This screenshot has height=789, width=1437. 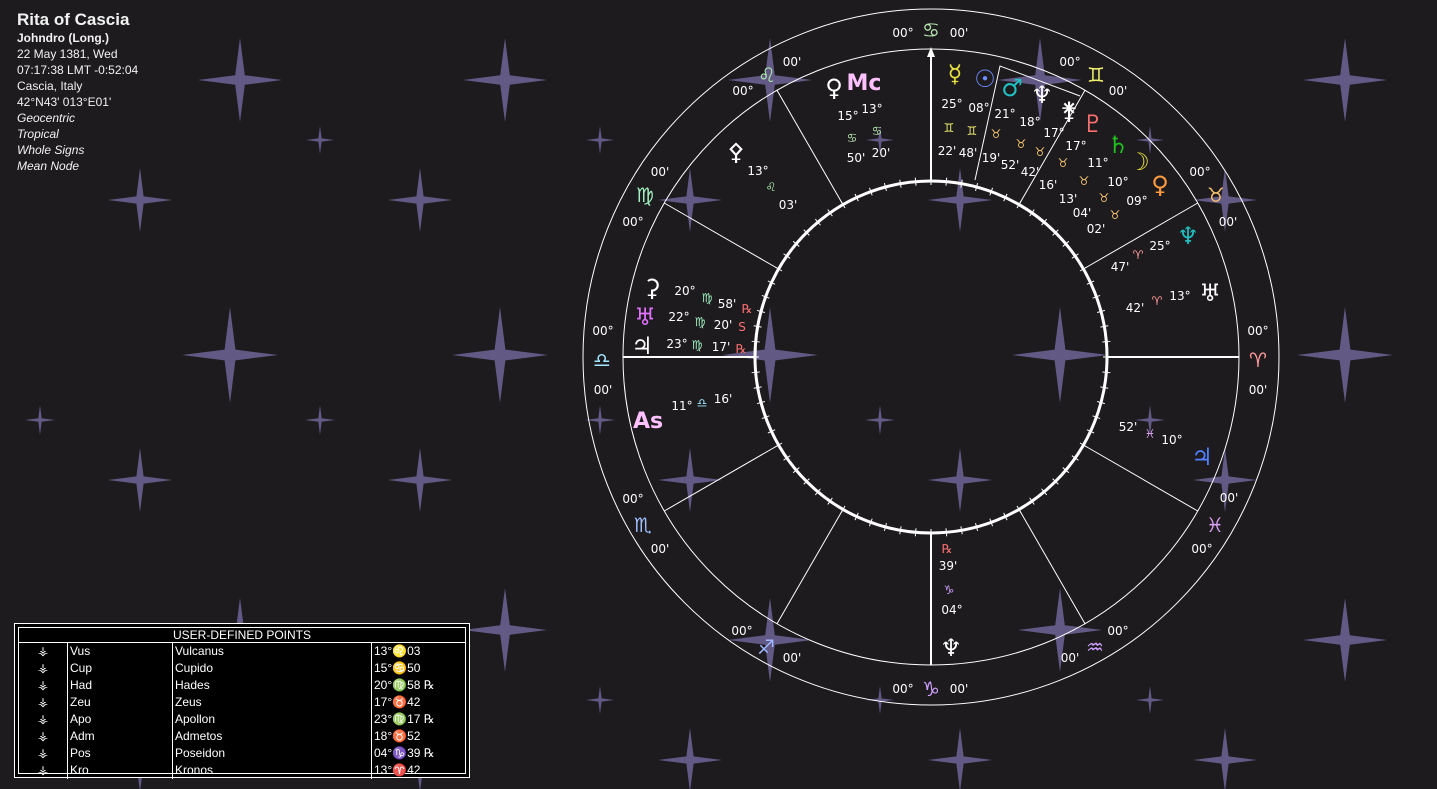 What do you see at coordinates (1040, 152) in the screenshot?
I see `zeus-sign: ♉` at bounding box center [1040, 152].